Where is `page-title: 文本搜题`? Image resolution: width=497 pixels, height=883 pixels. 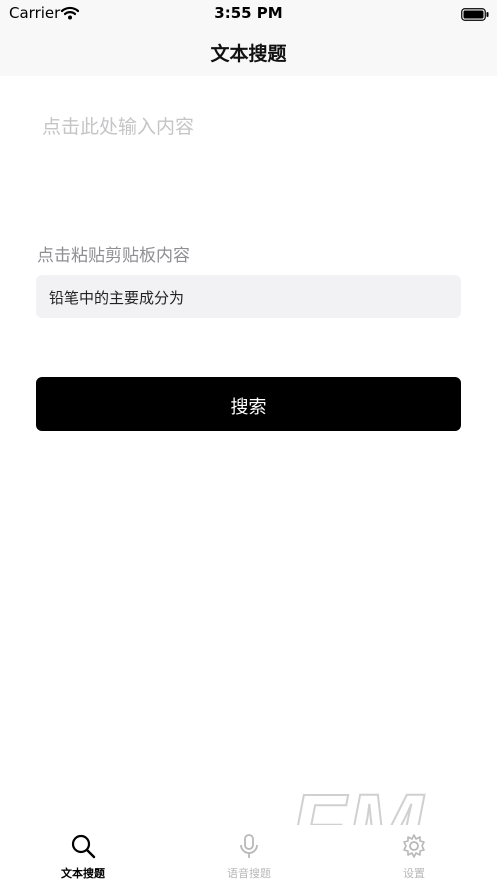 page-title: 文本搜题 is located at coordinates (248, 54).